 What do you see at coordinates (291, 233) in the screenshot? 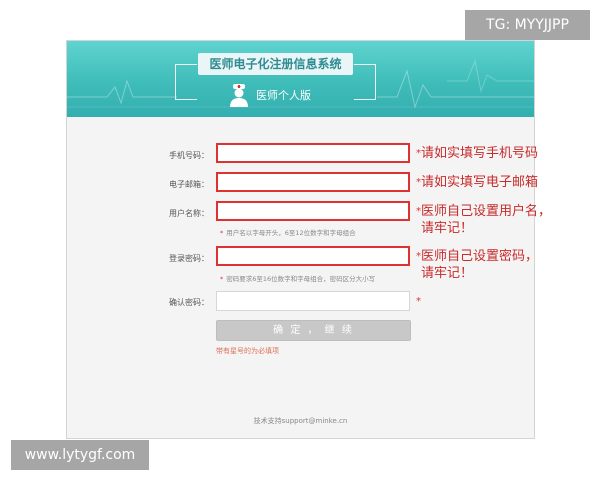
I see `username-hint-text: 用户名以字母开头，6至12位数字和字母组合` at bounding box center [291, 233].